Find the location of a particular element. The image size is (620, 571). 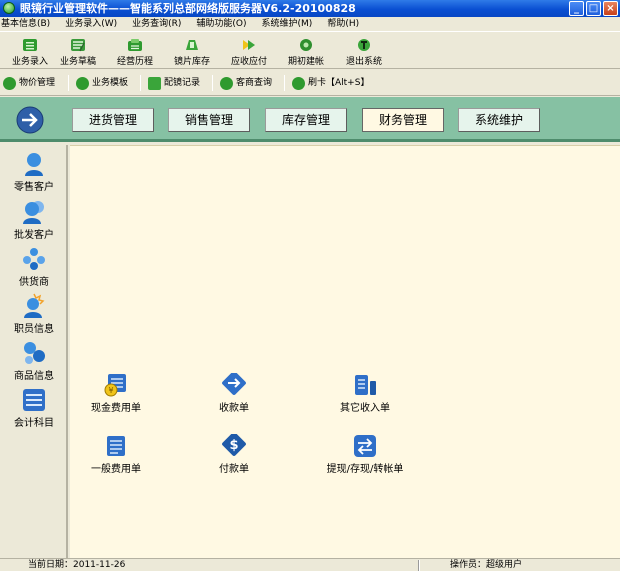

sidebar-item-supplier: 供货商 is located at coordinates (34, 268).